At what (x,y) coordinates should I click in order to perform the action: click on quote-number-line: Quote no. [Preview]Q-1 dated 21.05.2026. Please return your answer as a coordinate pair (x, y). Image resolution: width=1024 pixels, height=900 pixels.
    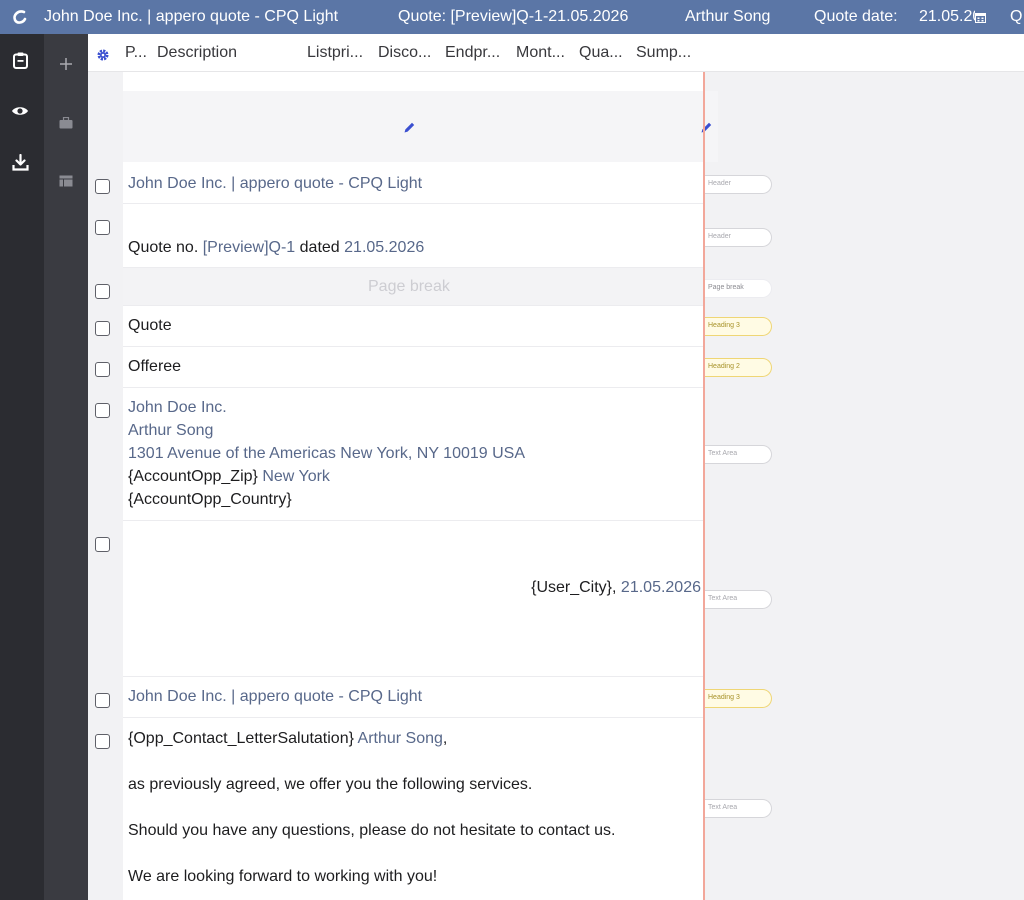
    Looking at the image, I should click on (276, 247).